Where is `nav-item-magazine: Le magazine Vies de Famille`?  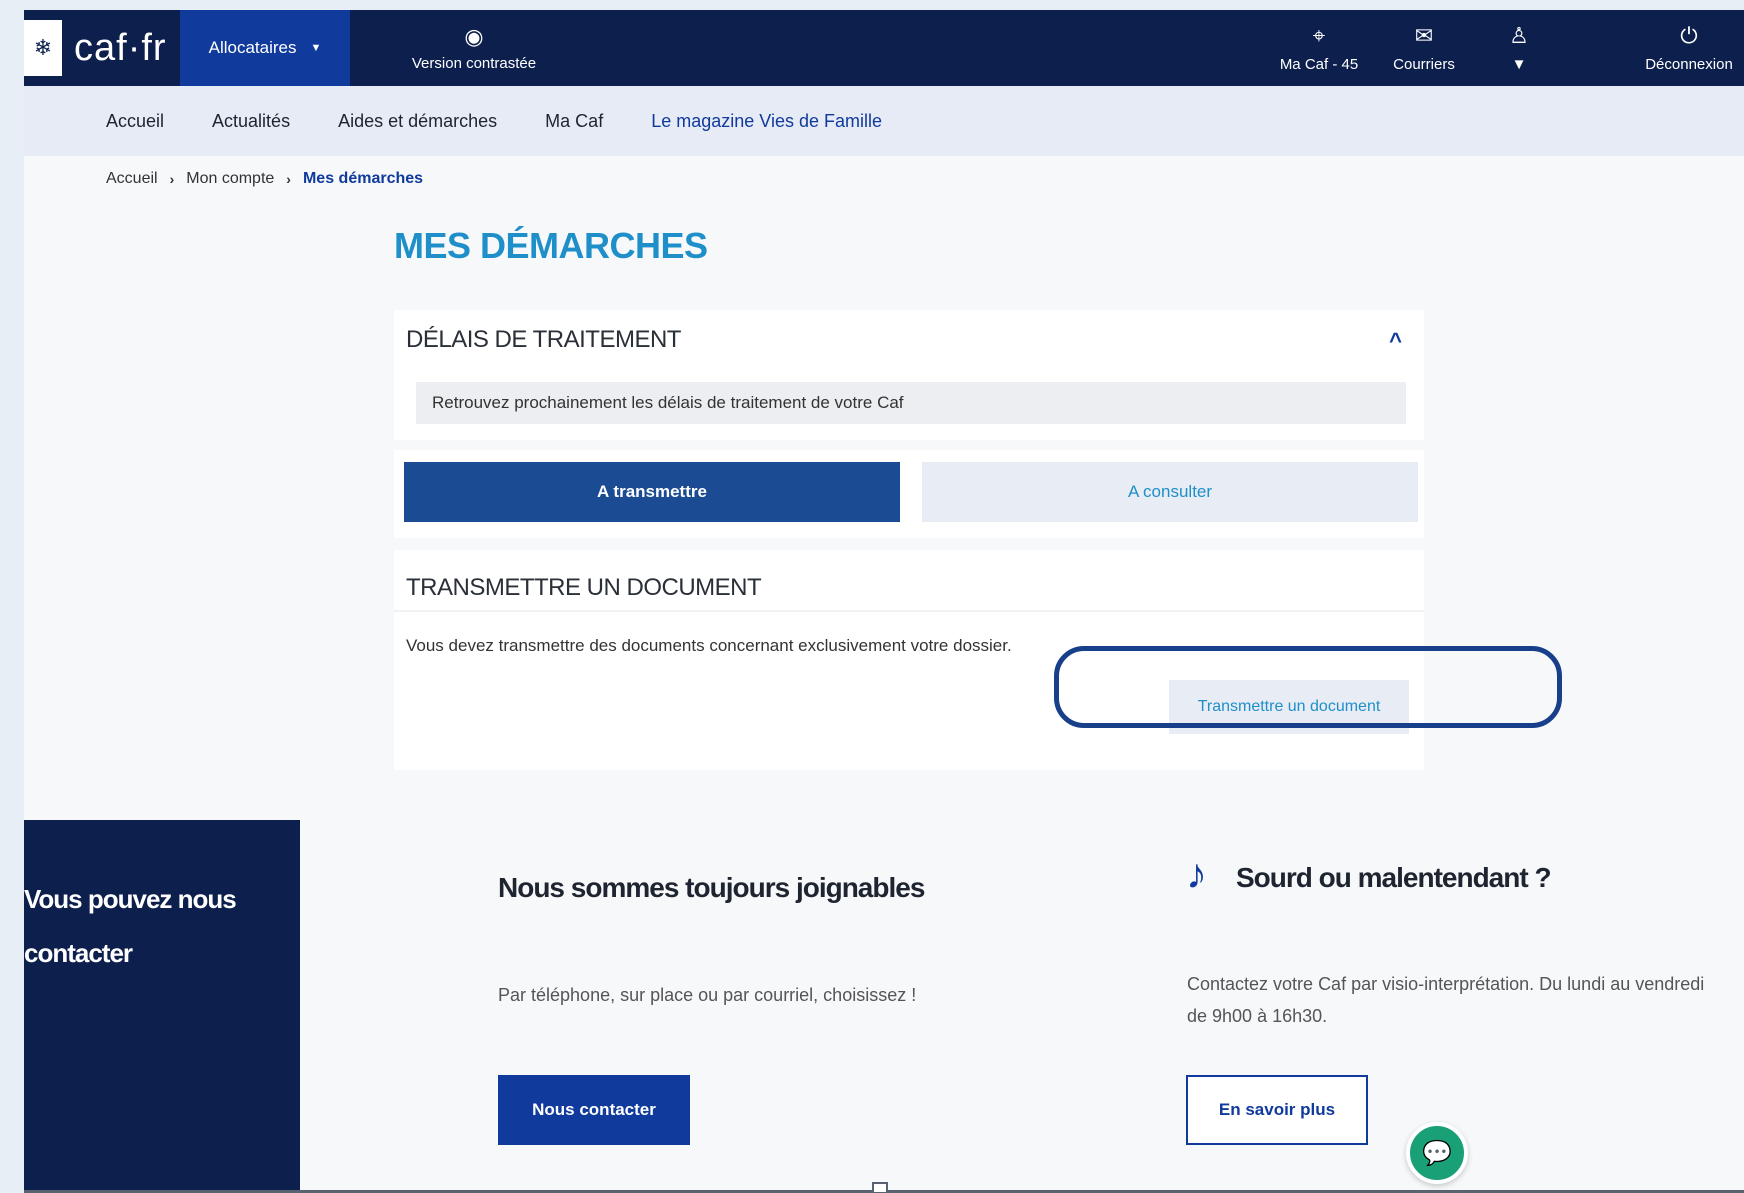
nav-item-magazine: Le magazine Vies de Famille is located at coordinates (766, 121).